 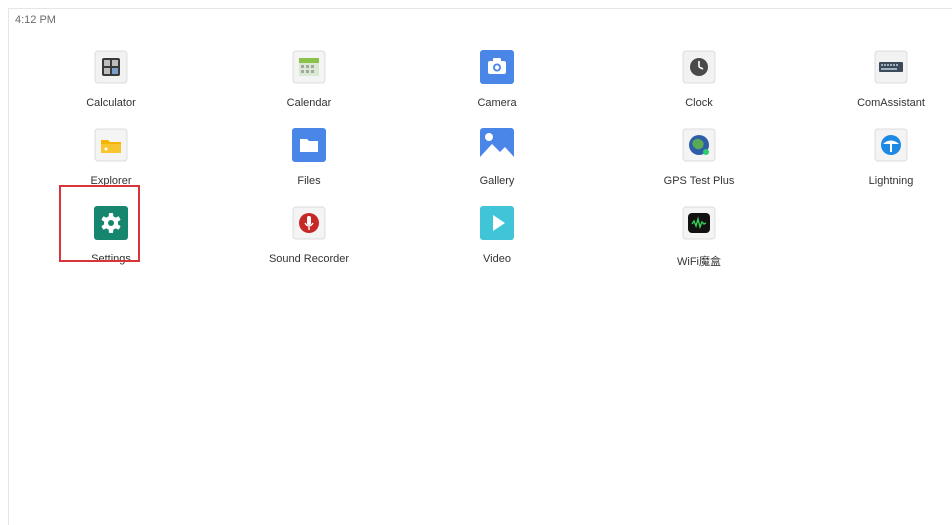 I want to click on app-video: Video, so click(x=497, y=234).